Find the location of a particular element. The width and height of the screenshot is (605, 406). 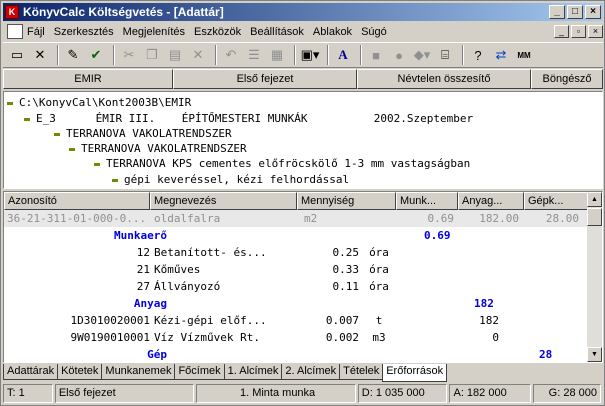

resource-code: 27 is located at coordinates (143, 286).